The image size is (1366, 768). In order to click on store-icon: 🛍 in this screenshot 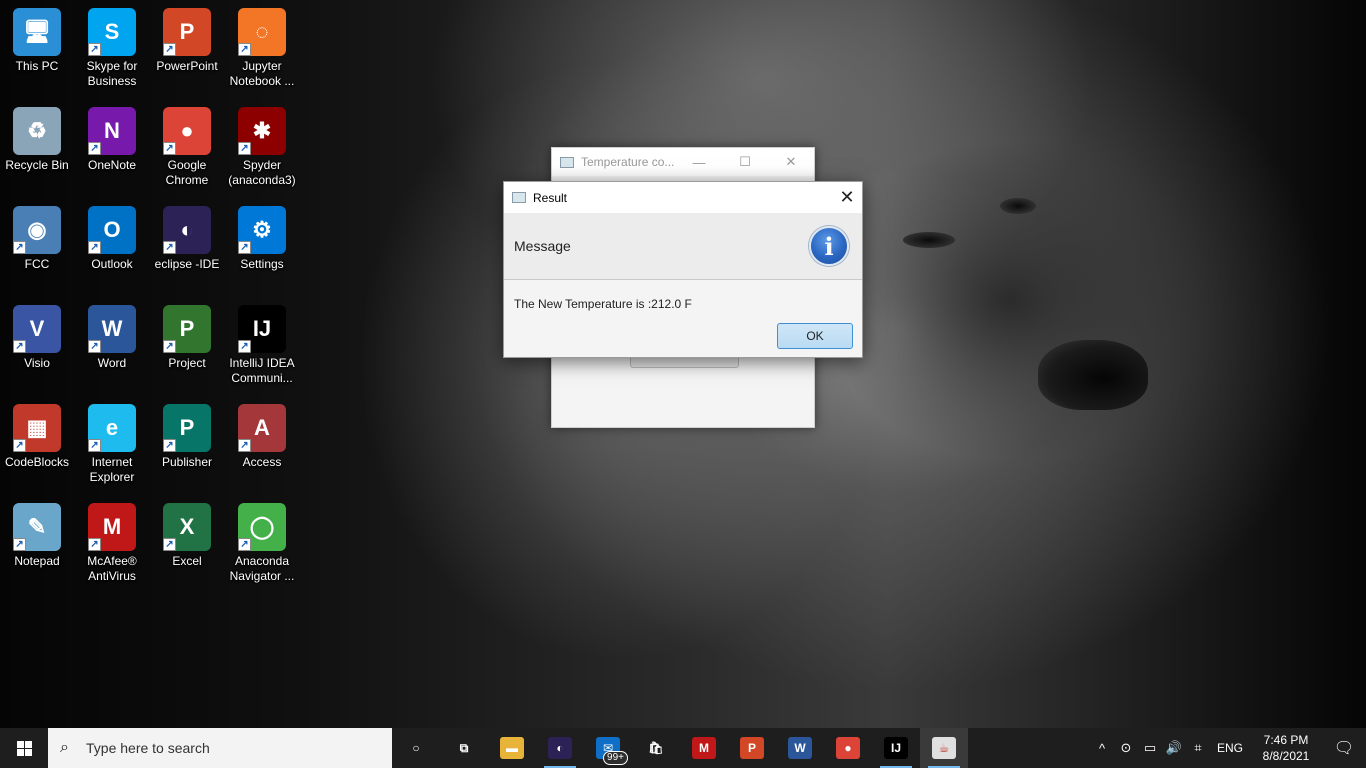, I will do `click(656, 748)`.